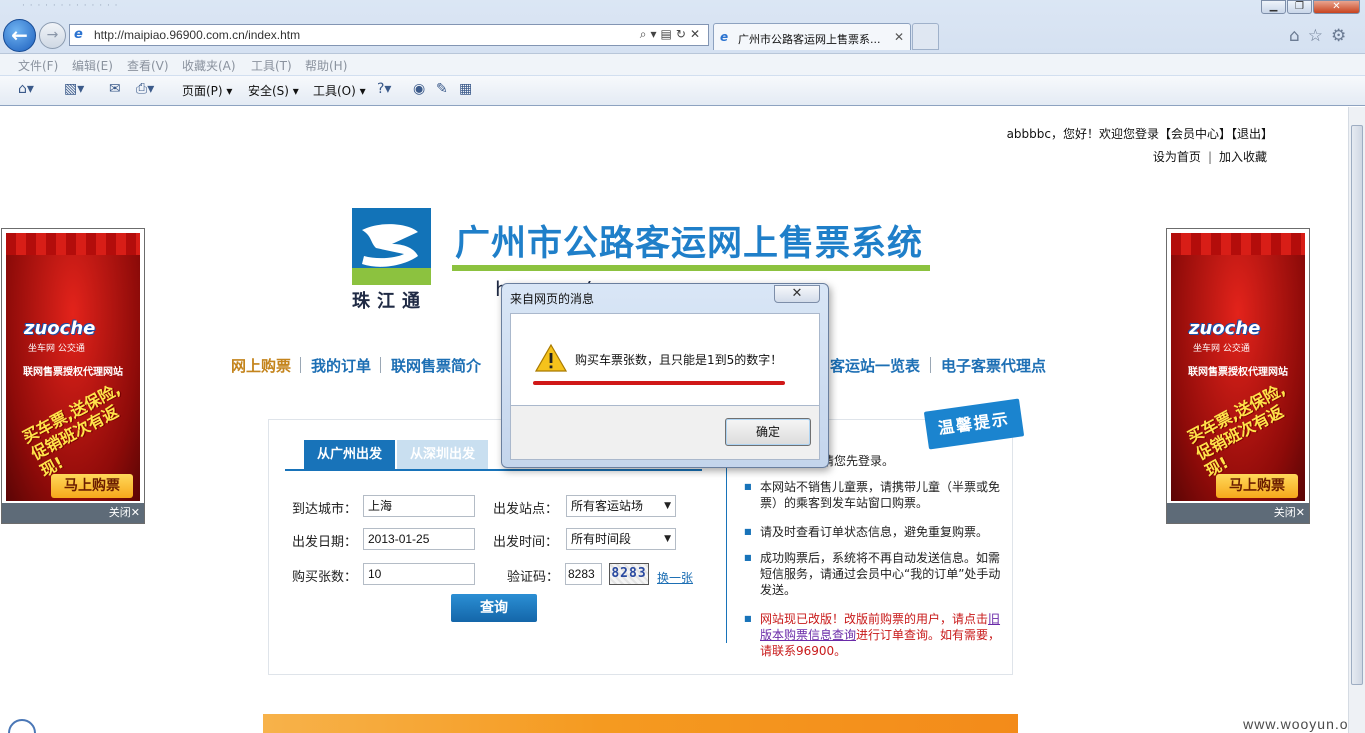 This screenshot has width=1365, height=733. Describe the element at coordinates (326, 65) in the screenshot. I see `menu-help: 帮助(H)` at that location.